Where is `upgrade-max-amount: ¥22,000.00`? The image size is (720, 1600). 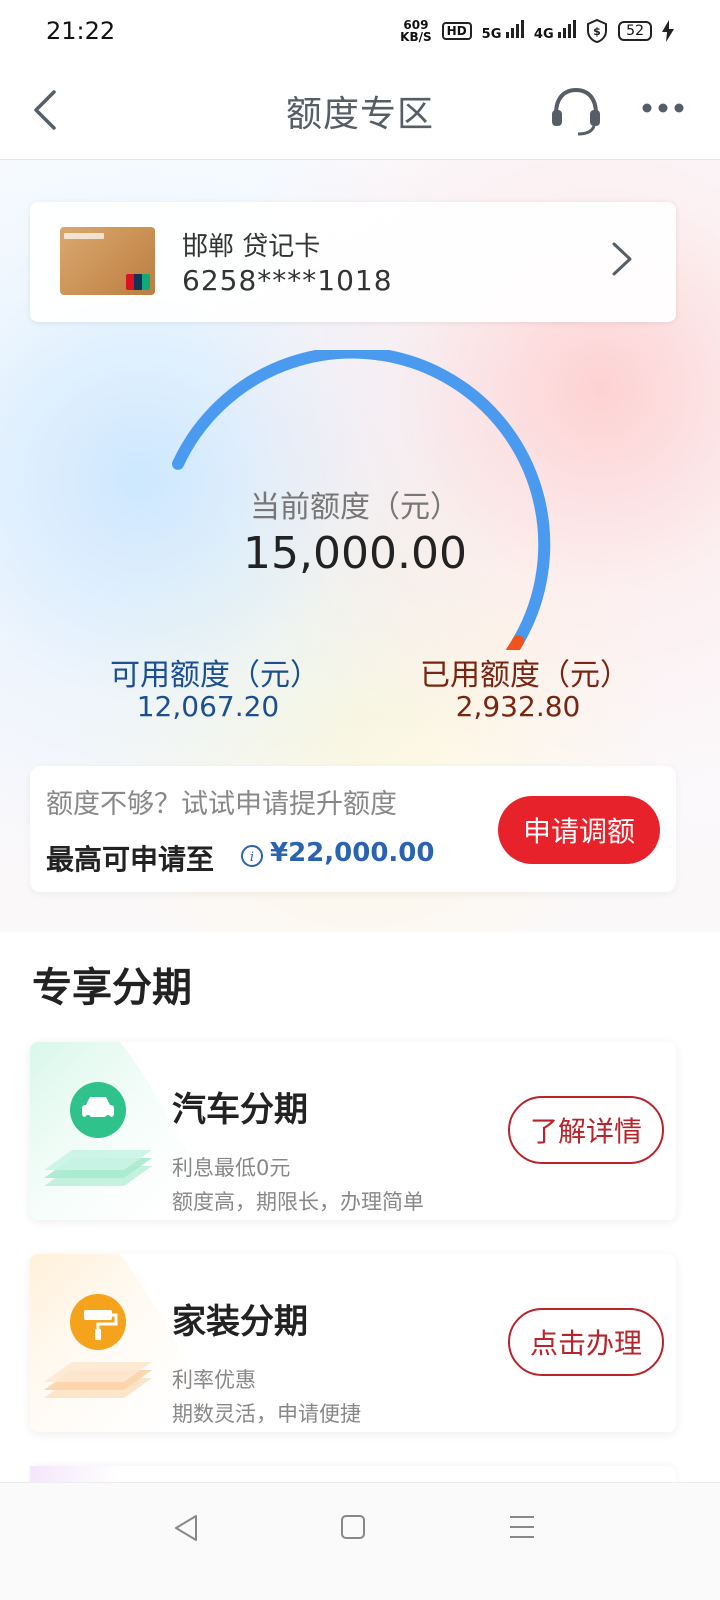 upgrade-max-amount: ¥22,000.00 is located at coordinates (352, 853).